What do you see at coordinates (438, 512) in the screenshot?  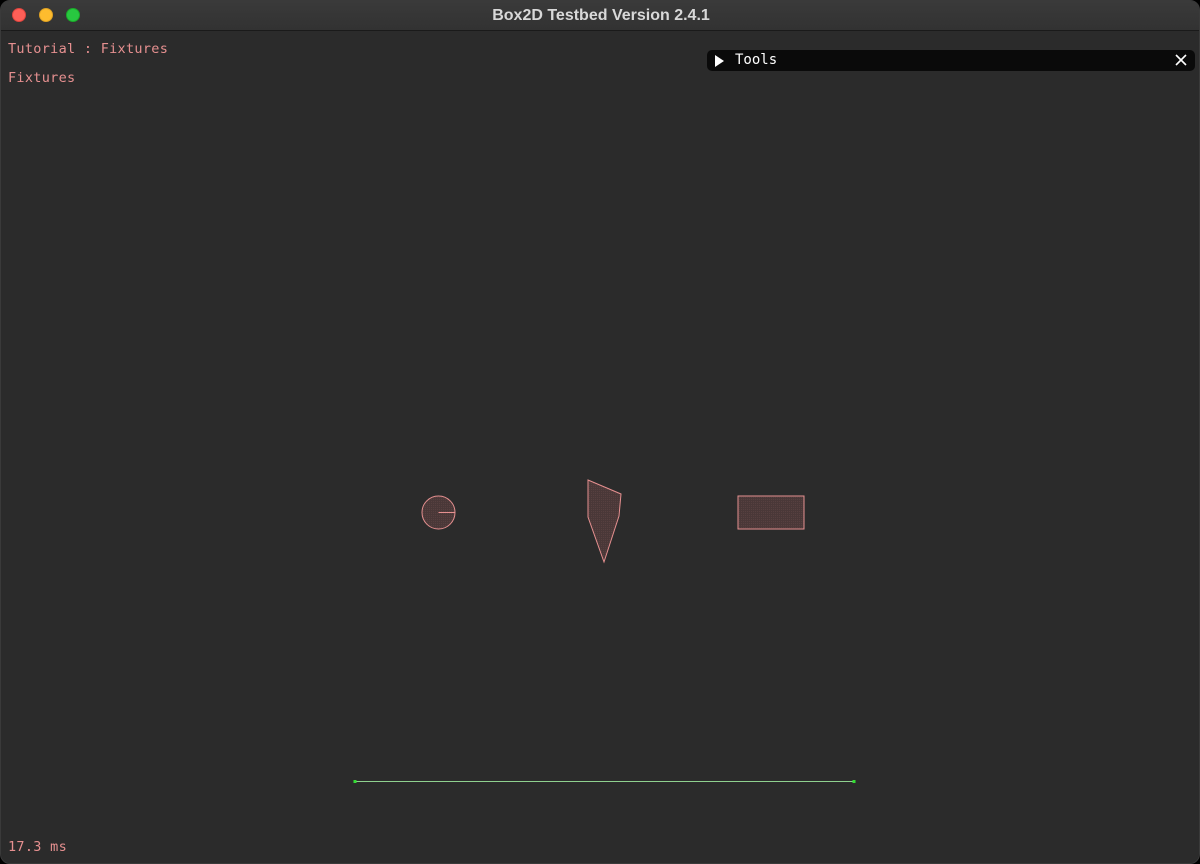 I see `circle-body` at bounding box center [438, 512].